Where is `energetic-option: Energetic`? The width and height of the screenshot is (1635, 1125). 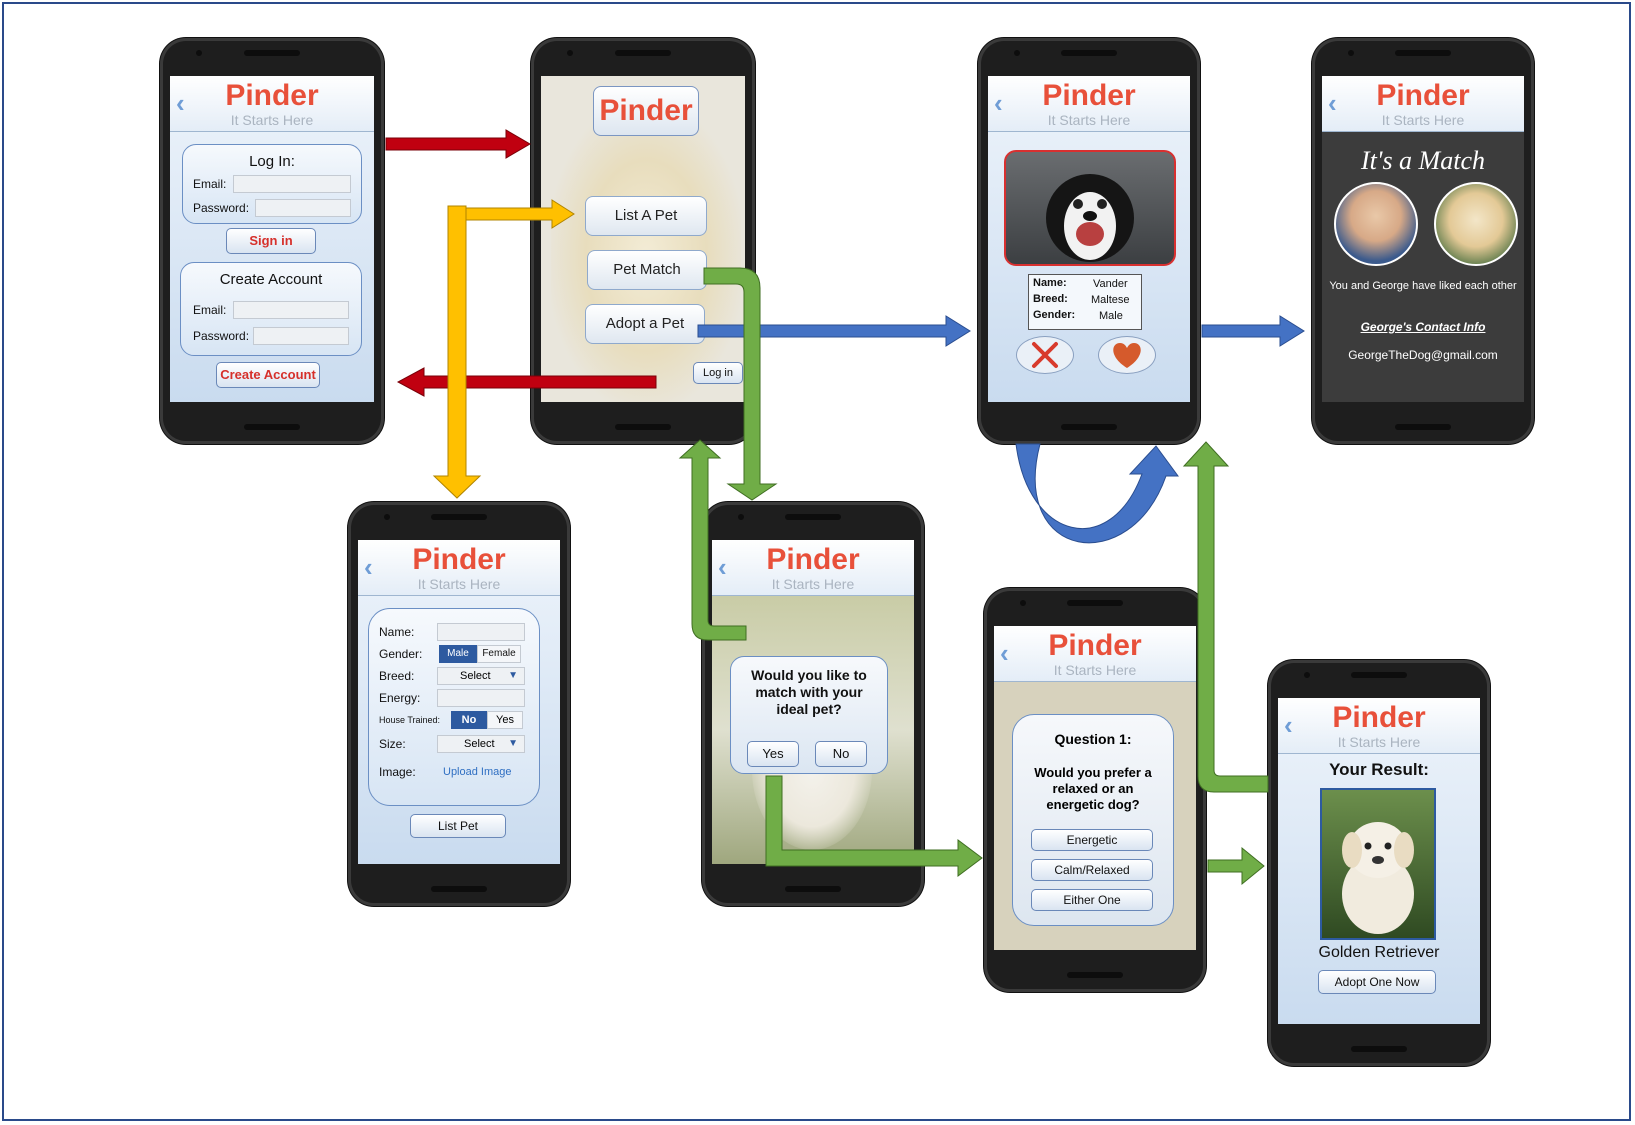
energetic-option: Energetic is located at coordinates (1092, 840).